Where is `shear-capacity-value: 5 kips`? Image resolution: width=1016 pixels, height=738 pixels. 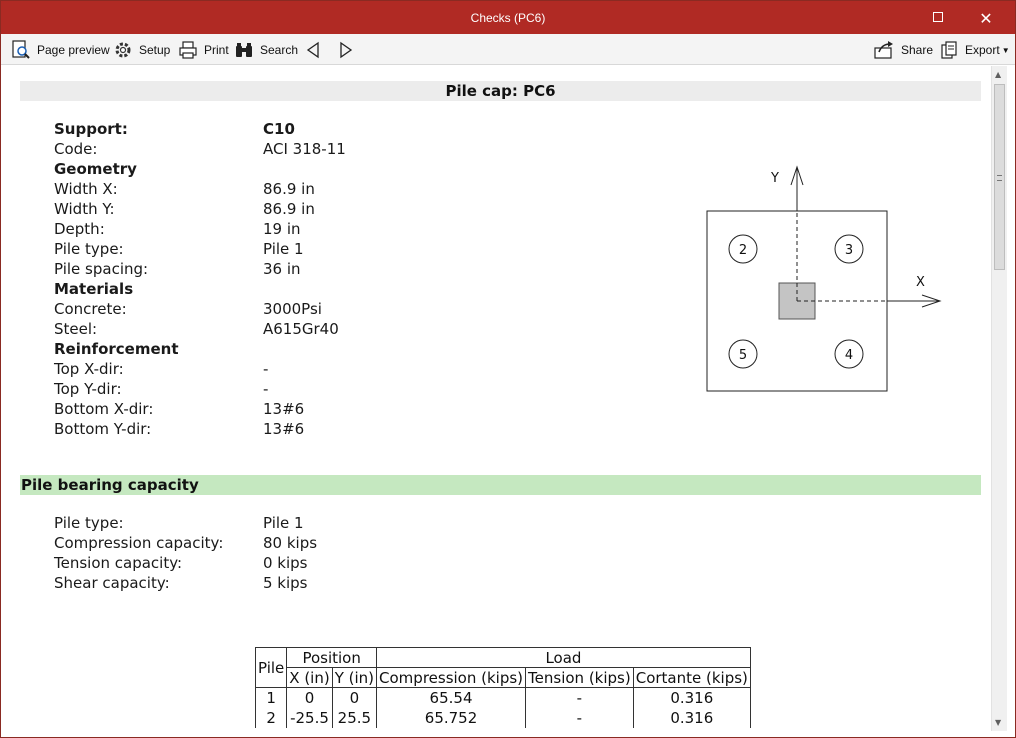
shear-capacity-value: 5 kips is located at coordinates (285, 583).